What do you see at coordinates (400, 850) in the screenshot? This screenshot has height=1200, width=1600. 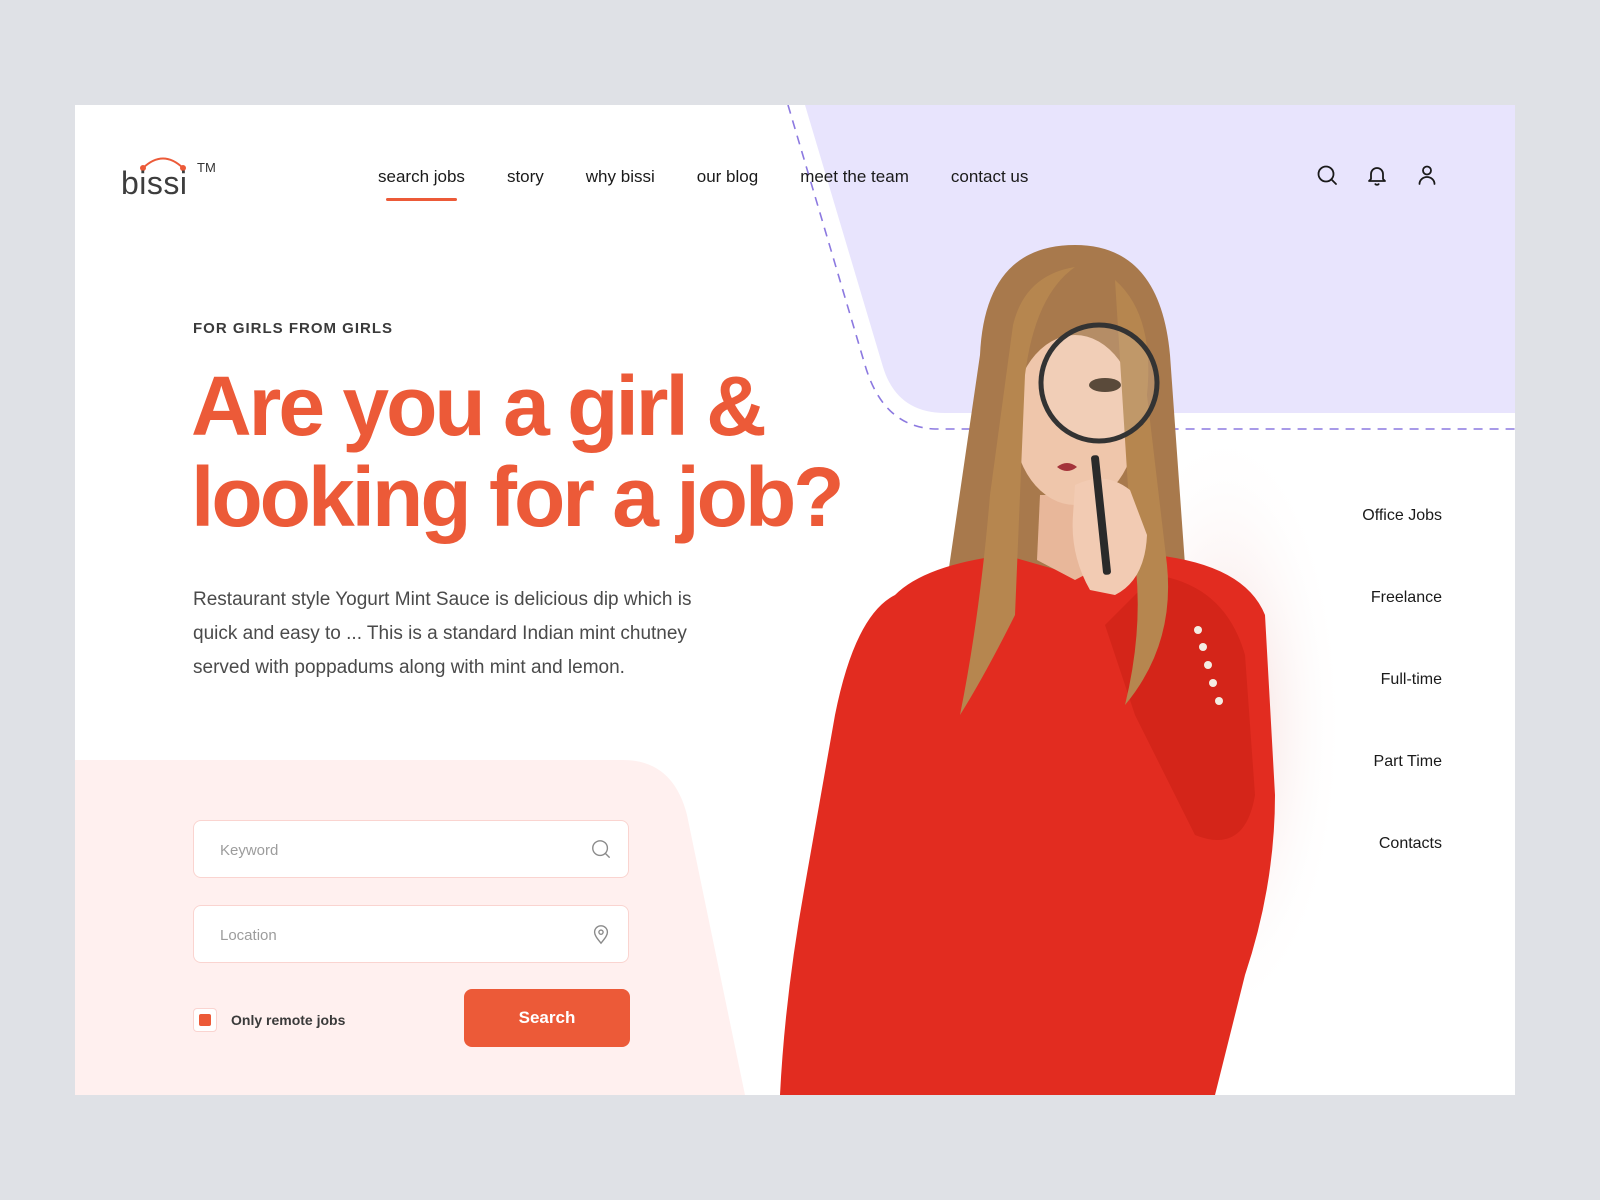 I see `keyword-input` at bounding box center [400, 850].